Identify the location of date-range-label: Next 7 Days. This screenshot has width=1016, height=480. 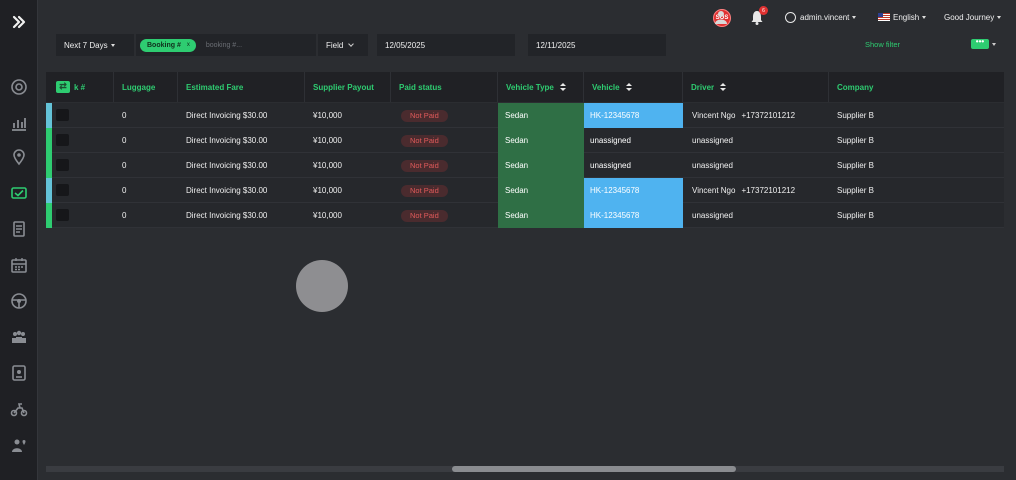
(86, 45).